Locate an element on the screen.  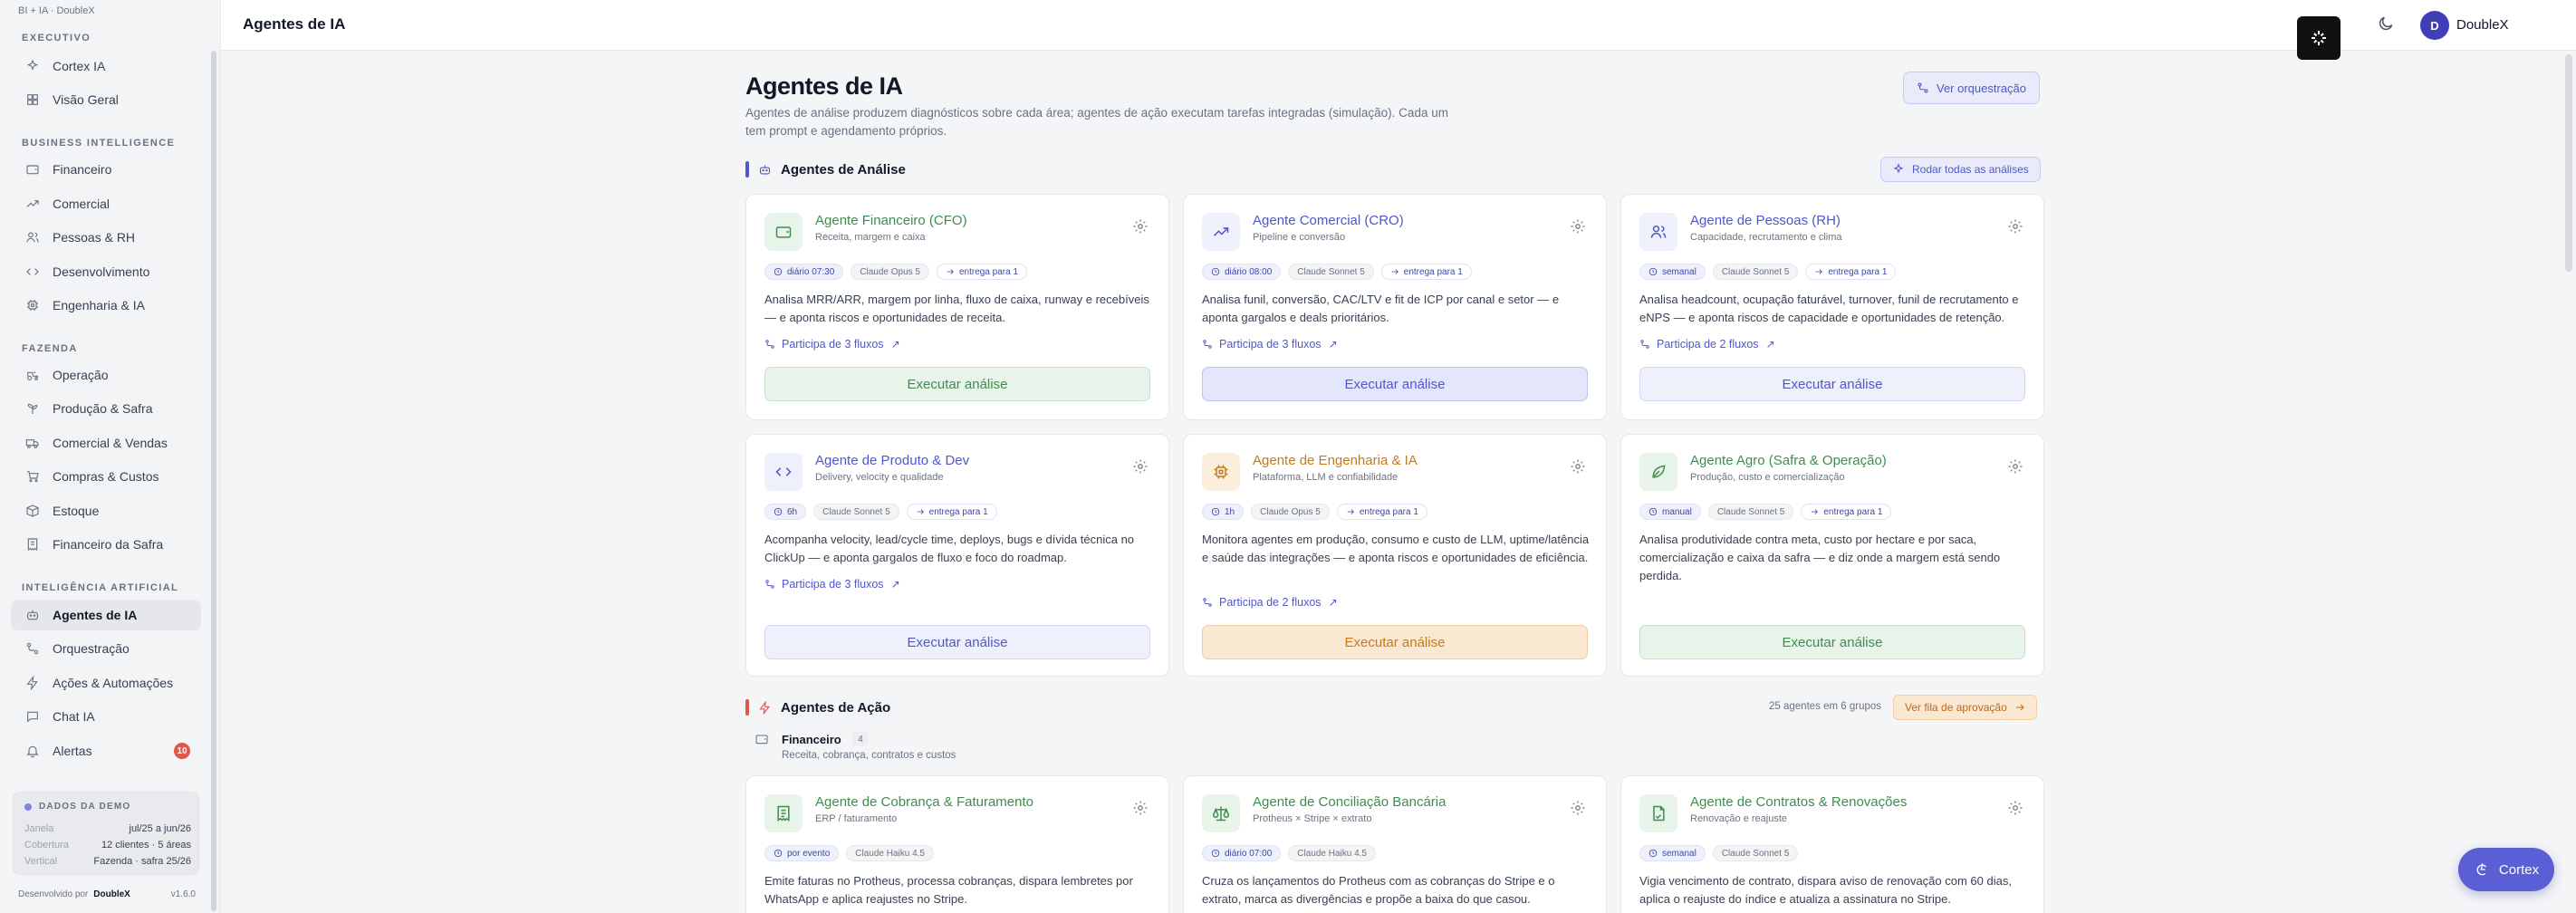
bell-icon is located at coordinates (32, 751).